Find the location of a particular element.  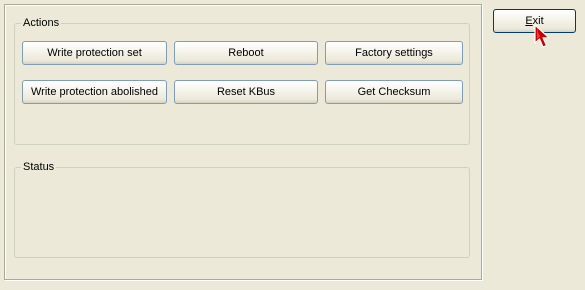

actions-legend: Actions is located at coordinates (41, 23).